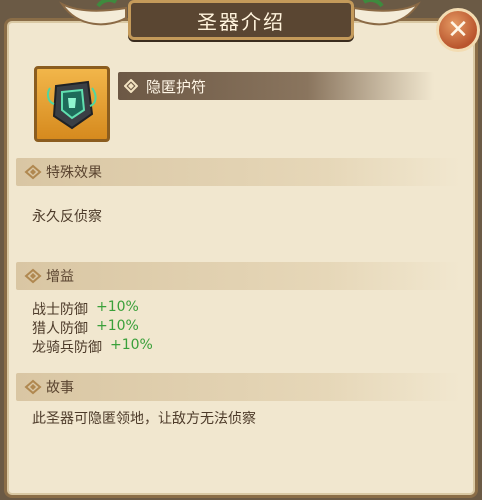 The height and width of the screenshot is (500, 482). I want to click on close-icon: ✕, so click(458, 30).